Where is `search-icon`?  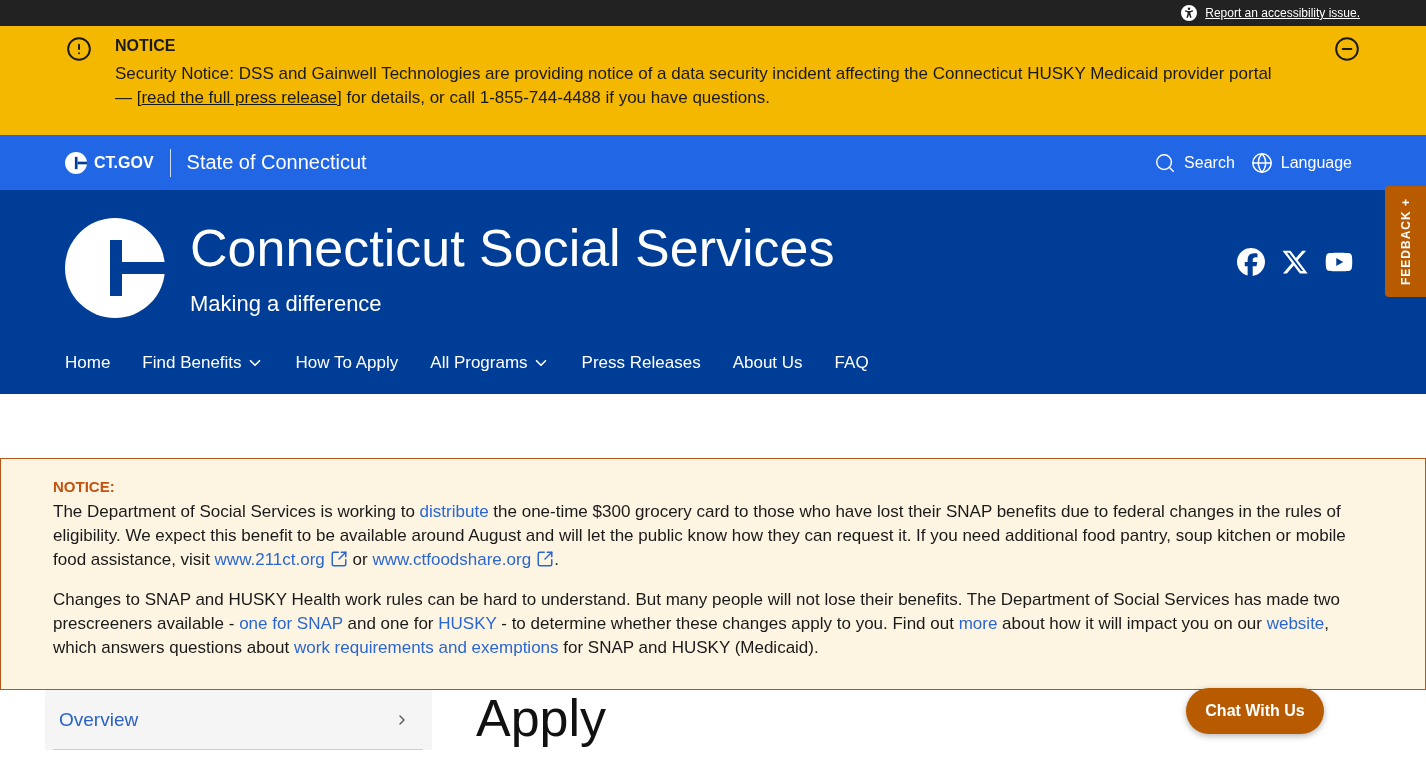
search-icon is located at coordinates (1165, 162).